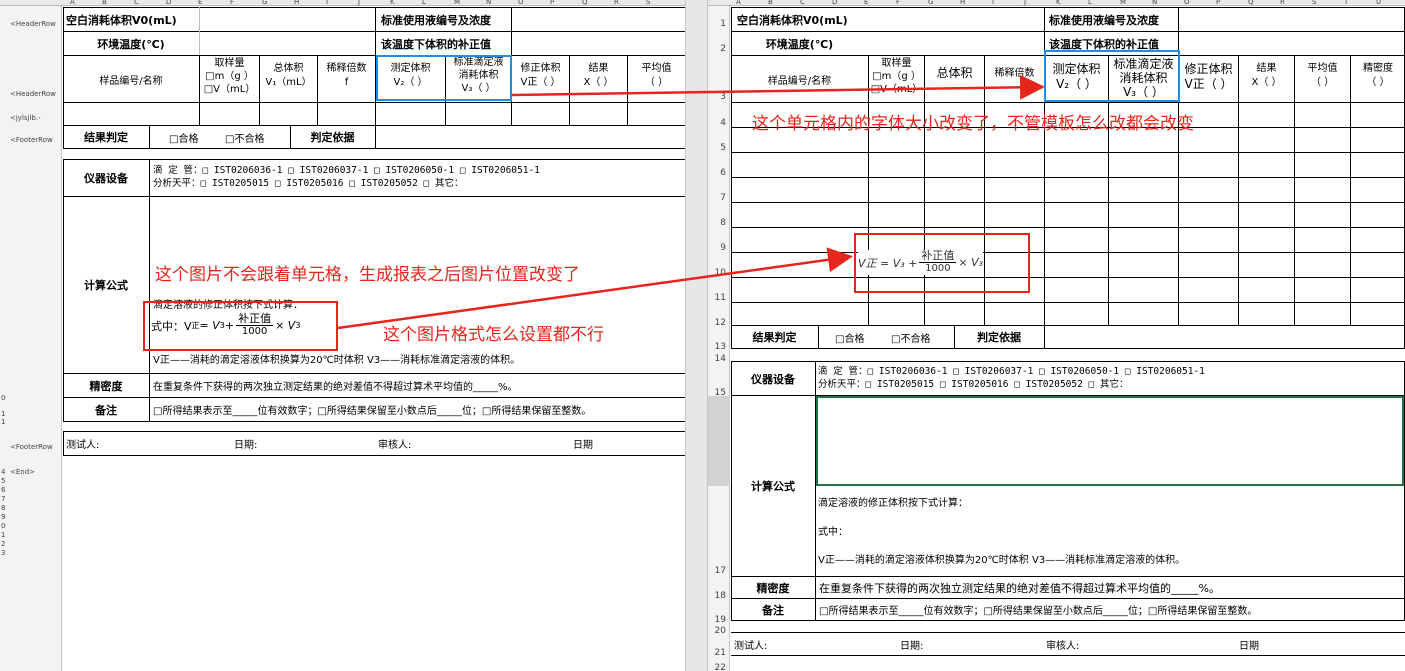 This screenshot has width=1405, height=671. What do you see at coordinates (1378, 3) in the screenshot?
I see `column-letter: U` at bounding box center [1378, 3].